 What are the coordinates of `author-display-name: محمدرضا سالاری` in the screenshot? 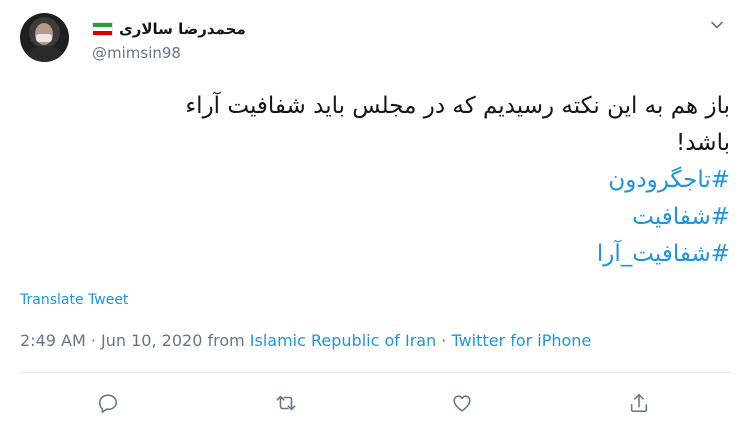 It's located at (182, 29).